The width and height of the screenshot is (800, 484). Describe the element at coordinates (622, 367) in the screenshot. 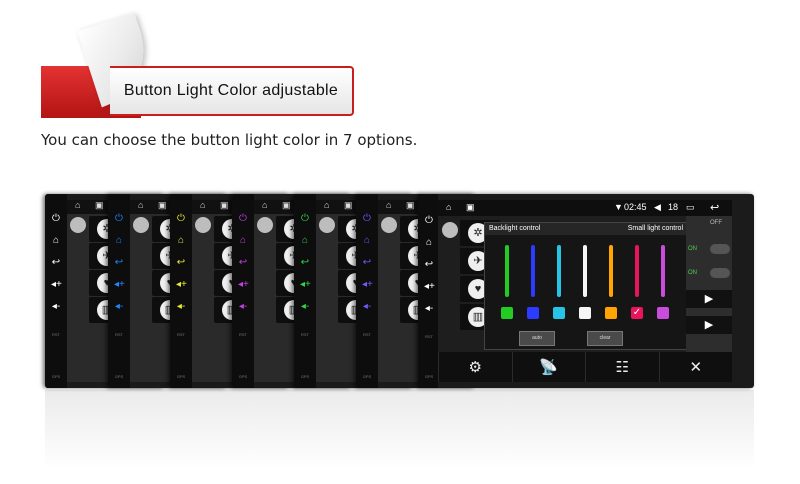

I see `equalizer-icon: ☷` at that location.